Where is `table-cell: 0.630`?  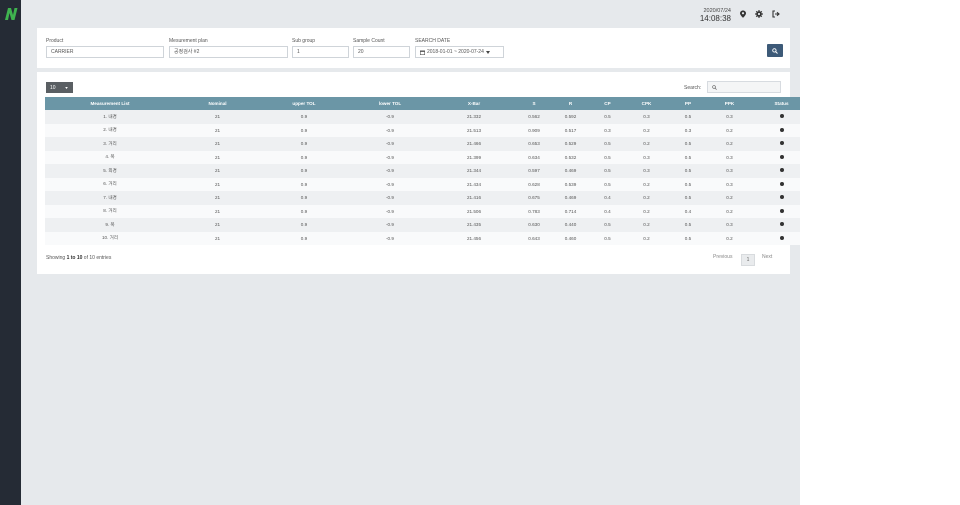 table-cell: 0.630 is located at coordinates (534, 225).